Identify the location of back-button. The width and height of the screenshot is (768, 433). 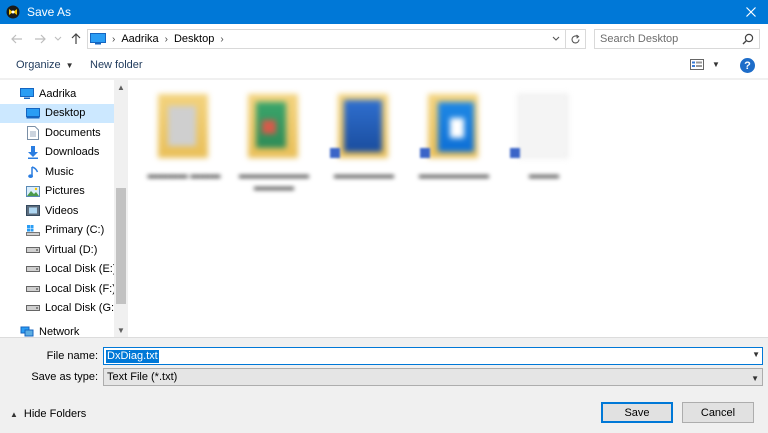
(17, 39).